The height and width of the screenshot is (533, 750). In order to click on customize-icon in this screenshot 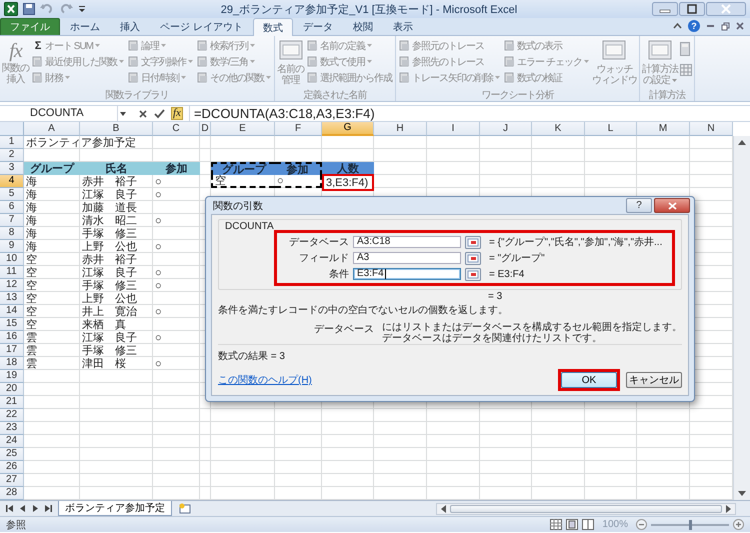, I will do `click(82, 9)`.